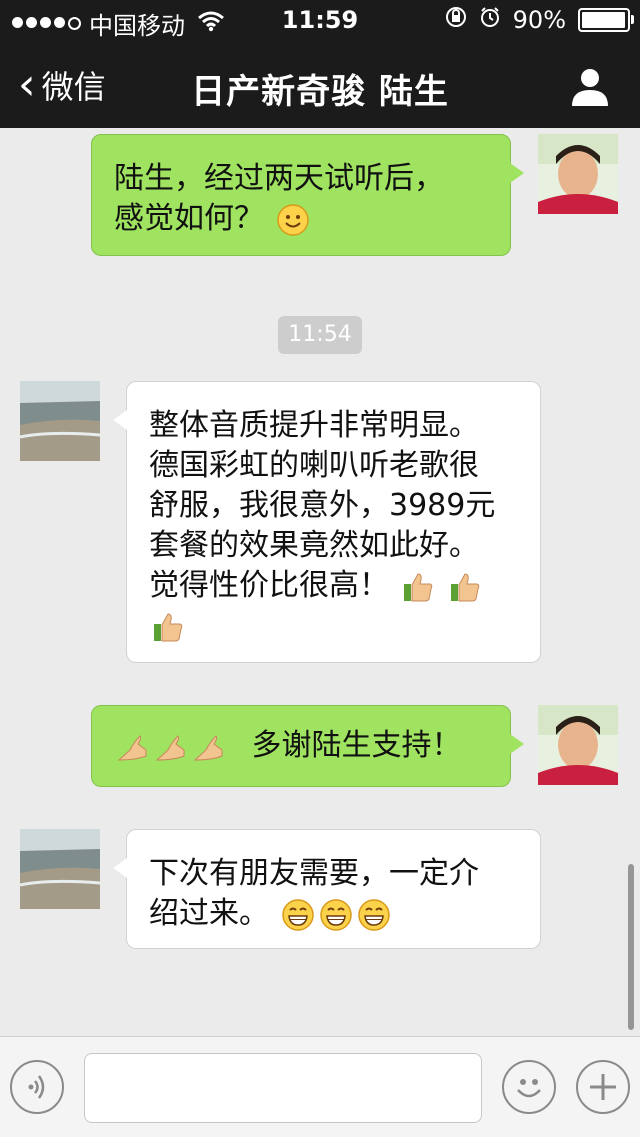 The image size is (640, 1137). Describe the element at coordinates (314, 425) in the screenshot. I see `message-text: 整体音质提升非常明显。` at that location.